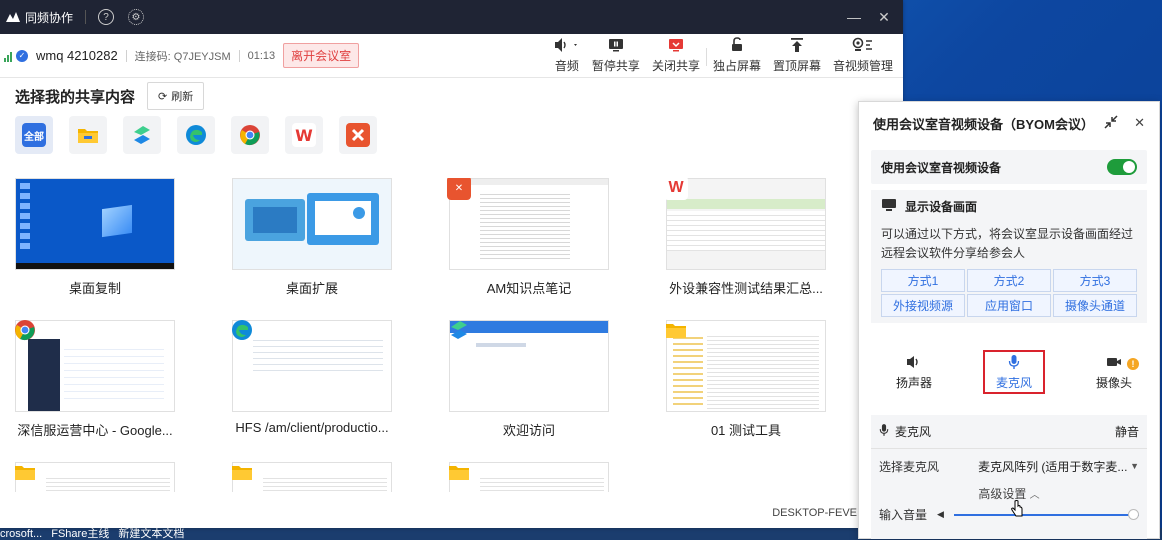  I want to click on tool-label: 独占屏幕, so click(736, 65).